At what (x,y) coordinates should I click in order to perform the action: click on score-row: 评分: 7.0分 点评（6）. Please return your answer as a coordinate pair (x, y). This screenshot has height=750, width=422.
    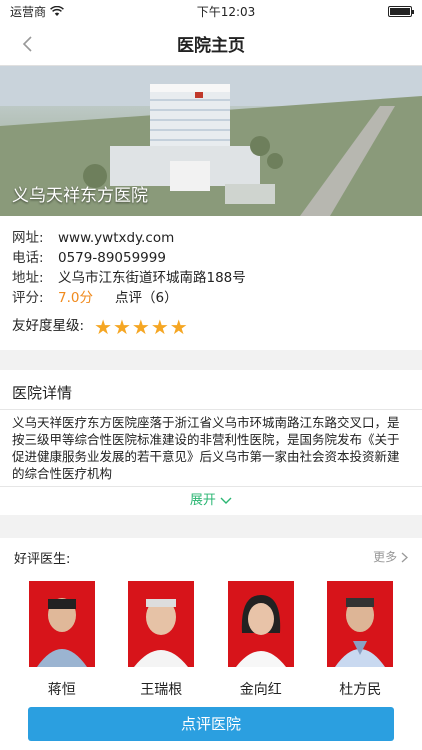
    Looking at the image, I should click on (211, 298).